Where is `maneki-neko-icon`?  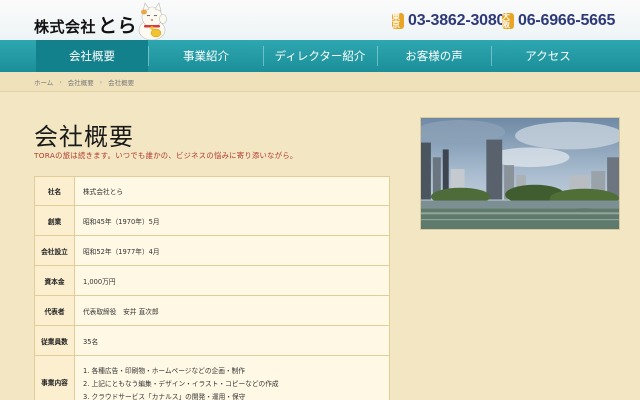 maneki-neko-icon is located at coordinates (152, 21).